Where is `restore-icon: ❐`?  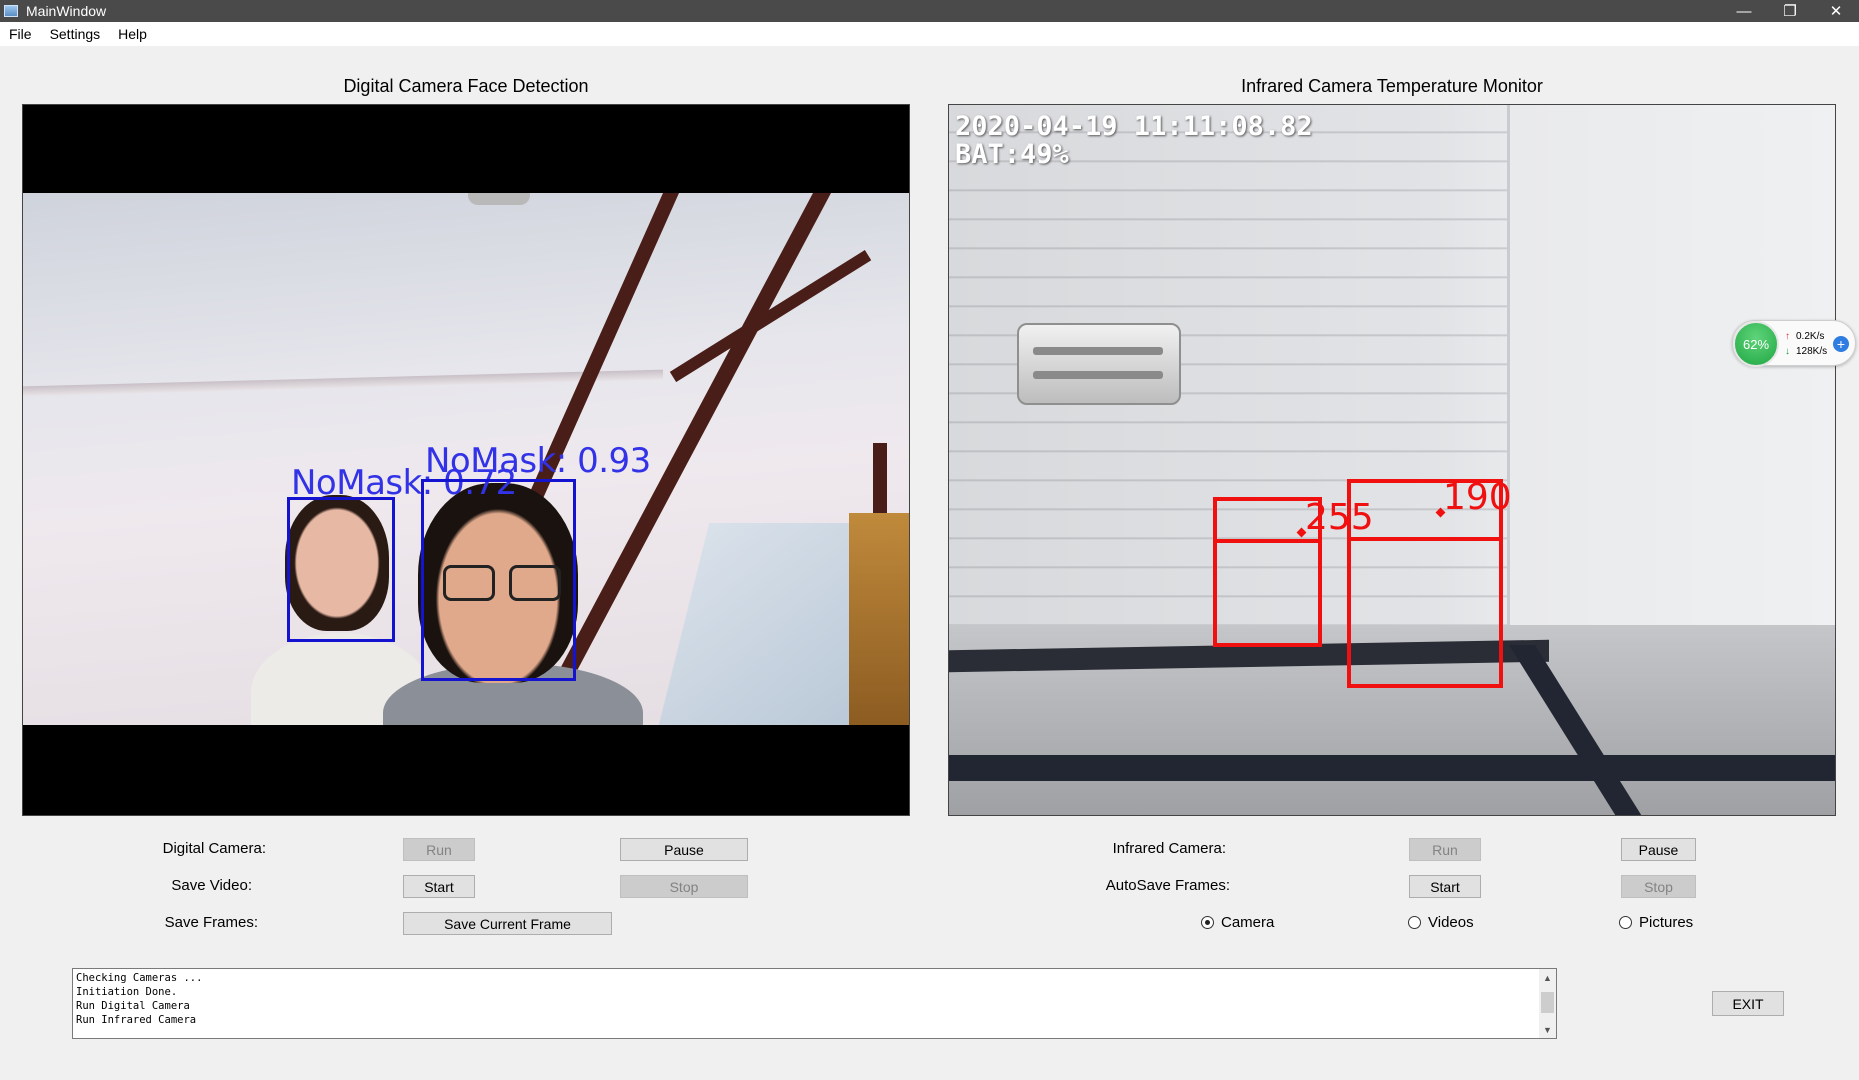
restore-icon: ❐ is located at coordinates (1790, 11).